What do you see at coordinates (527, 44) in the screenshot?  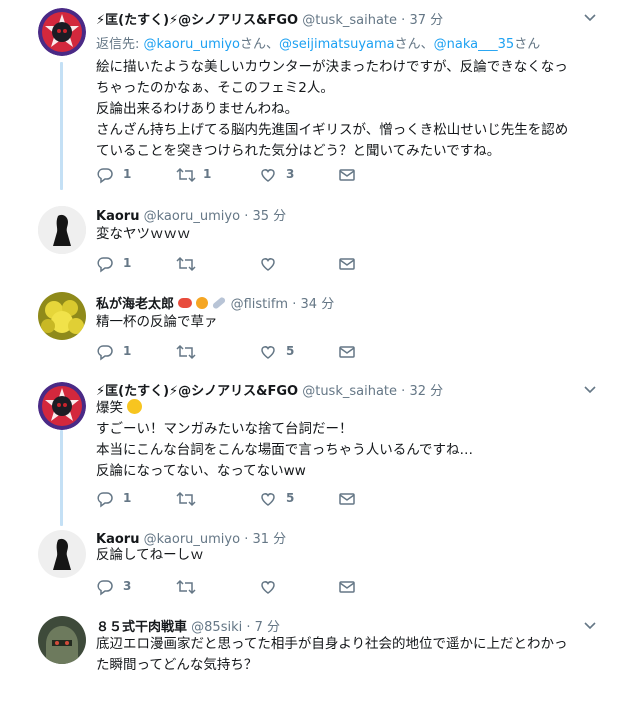 I see `honorific: さん` at bounding box center [527, 44].